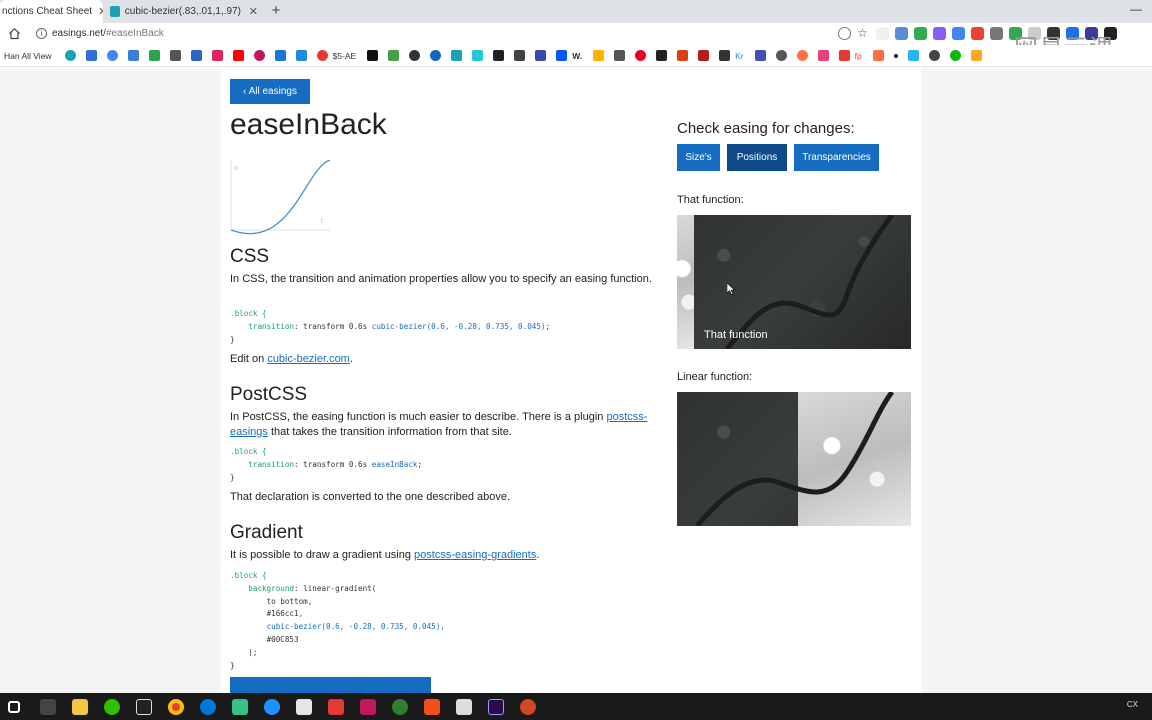 The image size is (1152, 720). Describe the element at coordinates (345, 56) in the screenshot. I see `bookmark-label: $5-AE` at that location.